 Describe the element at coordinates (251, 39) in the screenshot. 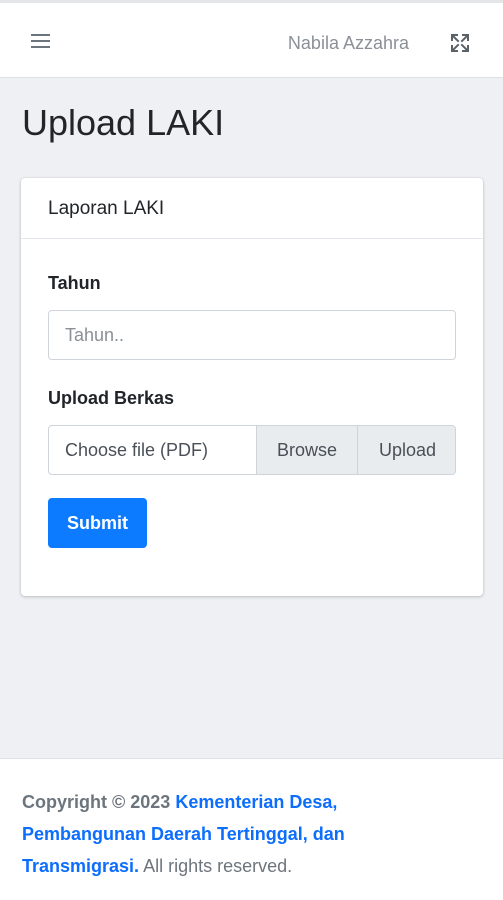

I see `top-navbar: Nabila Azzahra` at that location.